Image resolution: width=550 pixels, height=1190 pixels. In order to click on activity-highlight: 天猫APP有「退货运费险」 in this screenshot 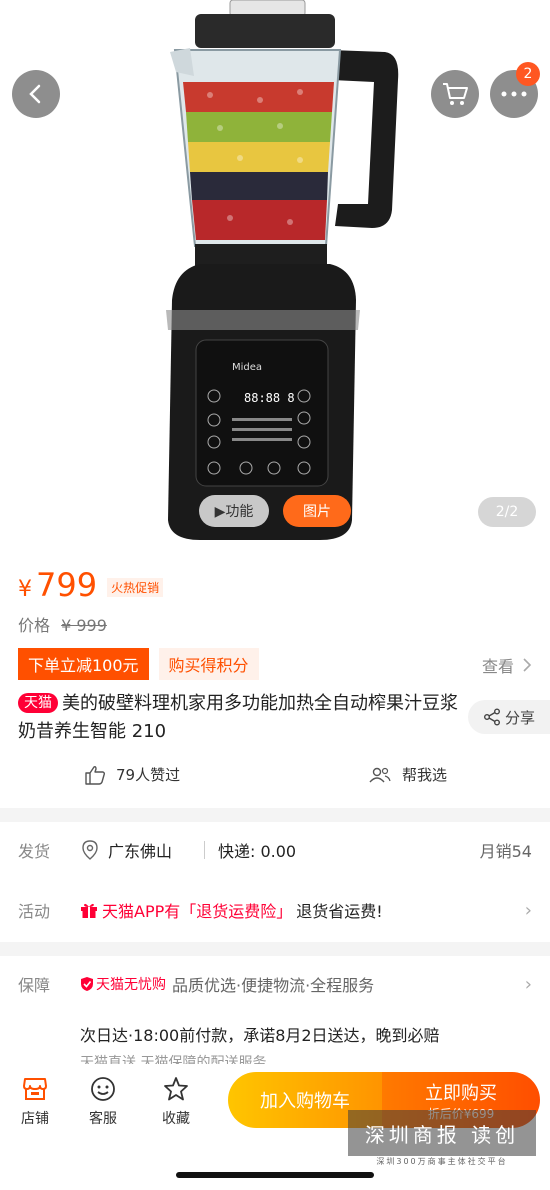, I will do `click(197, 911)`.